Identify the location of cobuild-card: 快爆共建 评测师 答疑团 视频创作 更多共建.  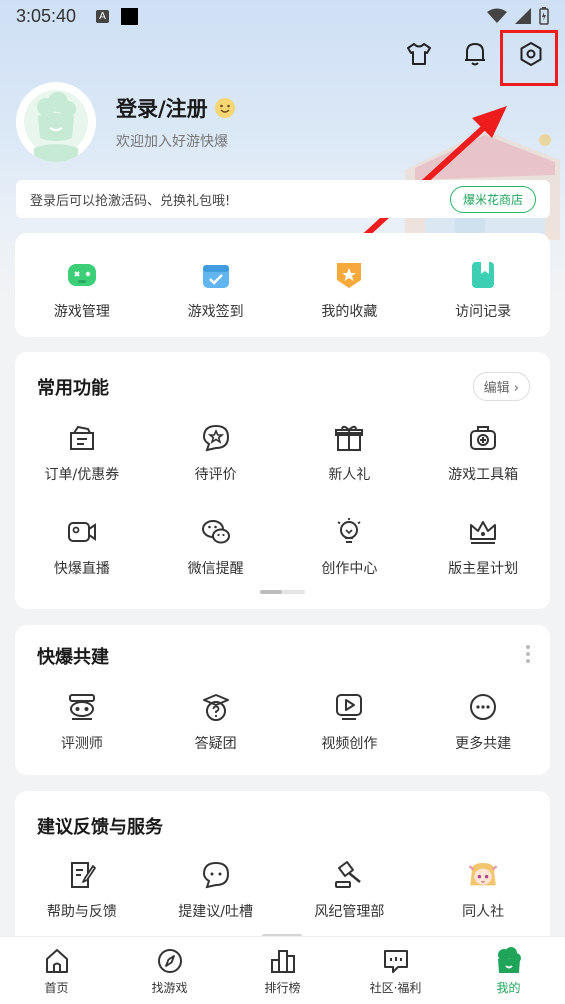
(282, 700).